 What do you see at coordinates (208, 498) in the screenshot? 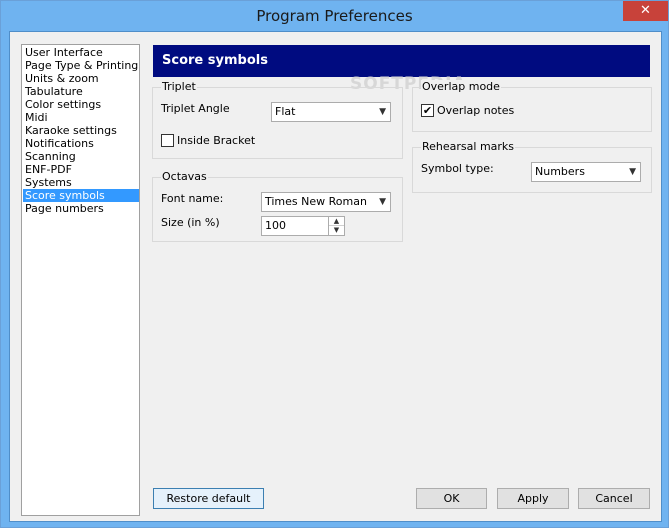
I see `restore-default-button: Restore default` at bounding box center [208, 498].